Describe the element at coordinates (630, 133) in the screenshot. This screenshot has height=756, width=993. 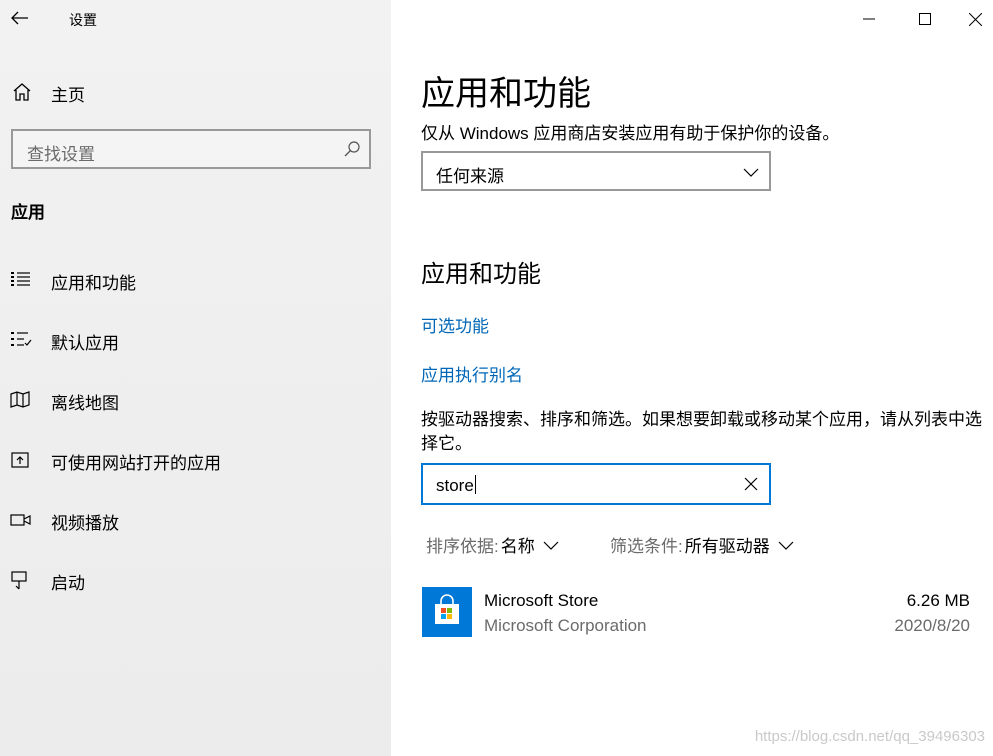
I see `install-source-description: 仅从 Windows 应用商店安装应用有助于保护你的设备。` at that location.